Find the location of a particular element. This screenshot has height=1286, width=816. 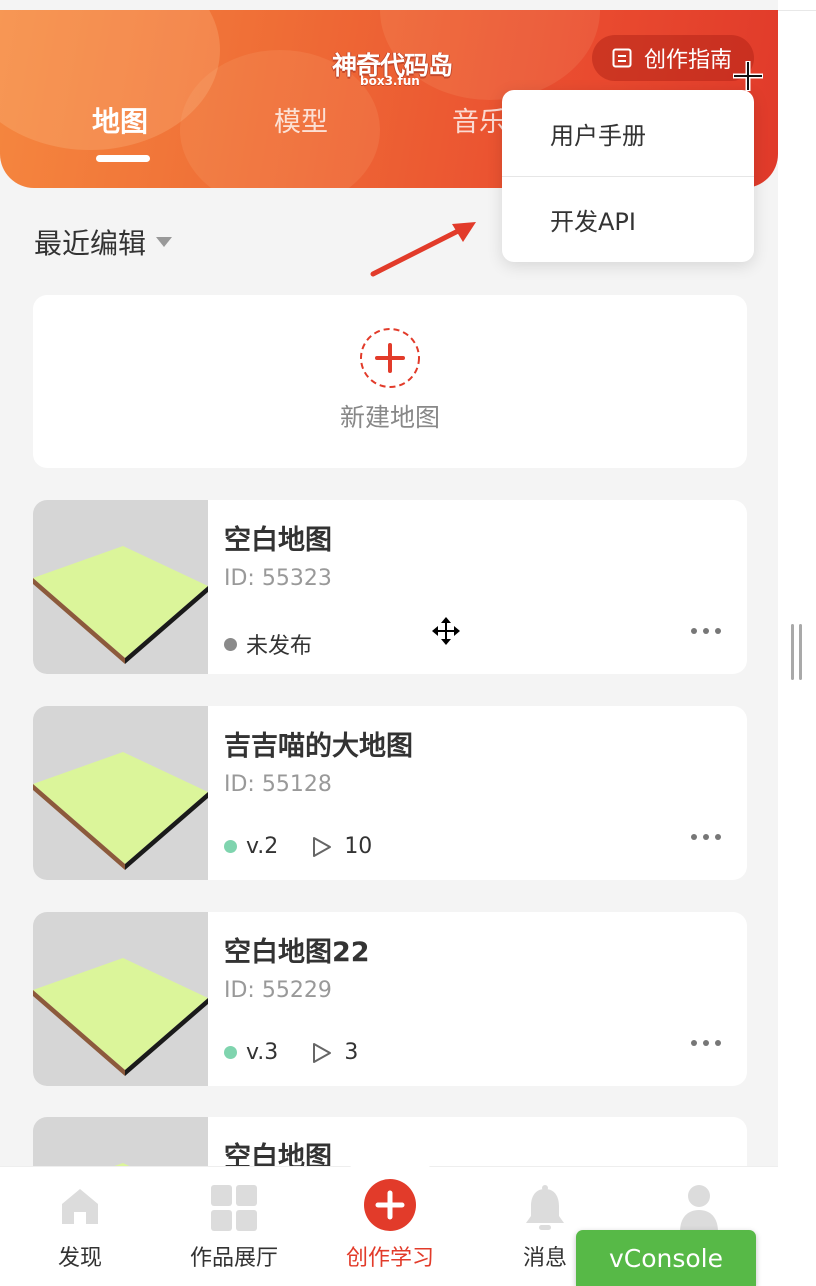

map-status: v.3 3 is located at coordinates (291, 1052).